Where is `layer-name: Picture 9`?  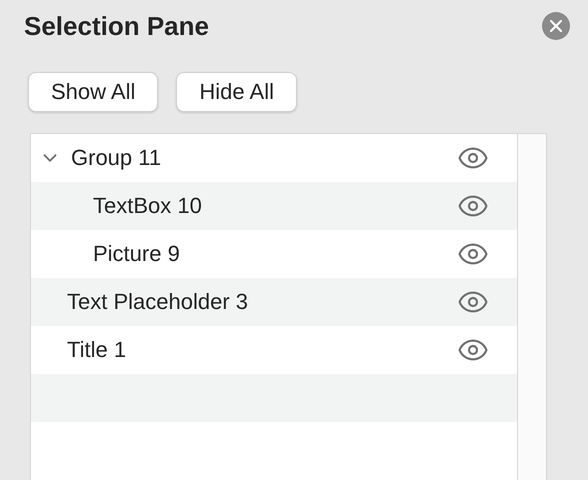
layer-name: Picture 9 is located at coordinates (275, 254).